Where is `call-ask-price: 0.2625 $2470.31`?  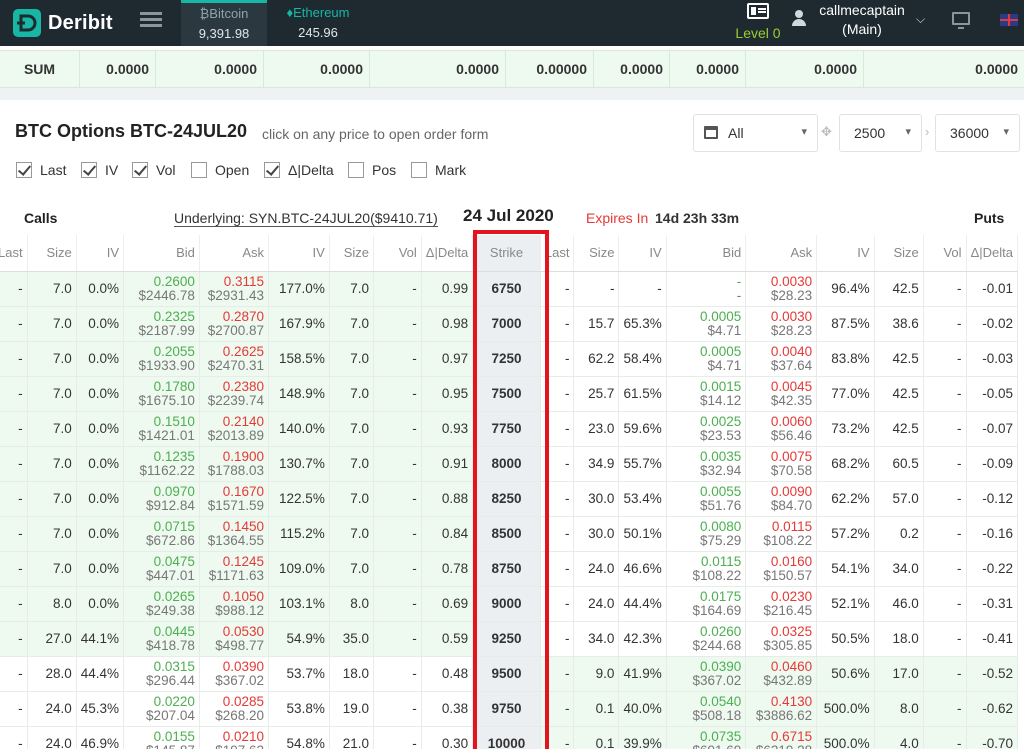
call-ask-price: 0.2625 $2470.31 is located at coordinates (234, 359).